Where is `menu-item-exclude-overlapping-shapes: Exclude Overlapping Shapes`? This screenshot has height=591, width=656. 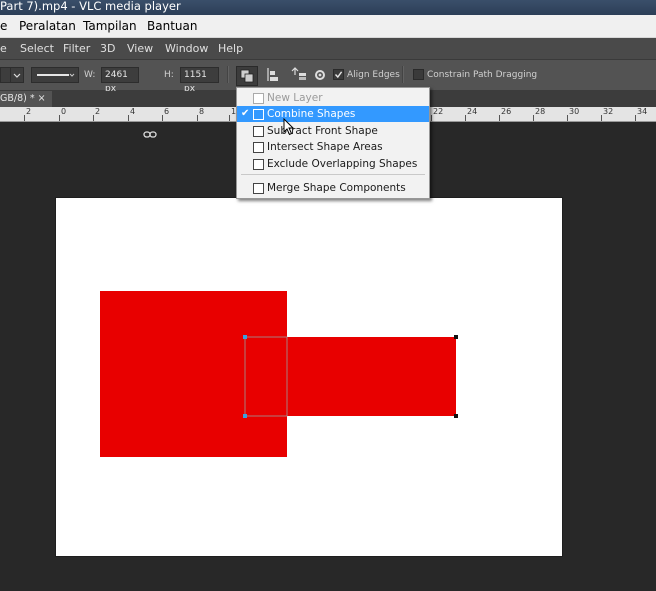 menu-item-exclude-overlapping-shapes: Exclude Overlapping Shapes is located at coordinates (333, 164).